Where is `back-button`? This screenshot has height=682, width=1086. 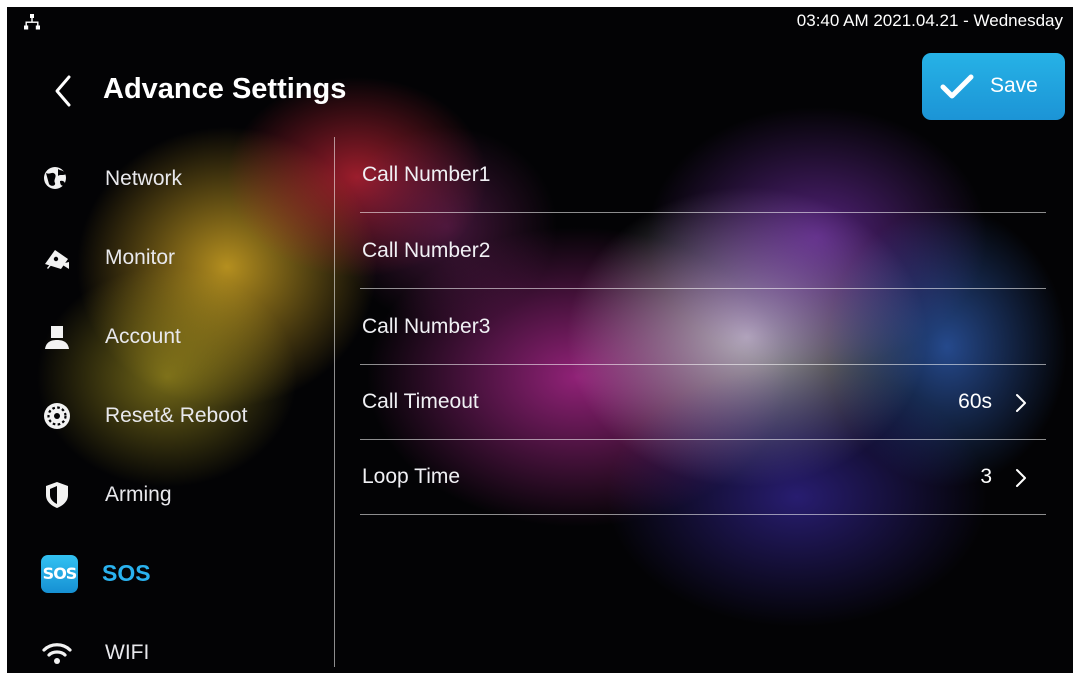 back-button is located at coordinates (64, 91).